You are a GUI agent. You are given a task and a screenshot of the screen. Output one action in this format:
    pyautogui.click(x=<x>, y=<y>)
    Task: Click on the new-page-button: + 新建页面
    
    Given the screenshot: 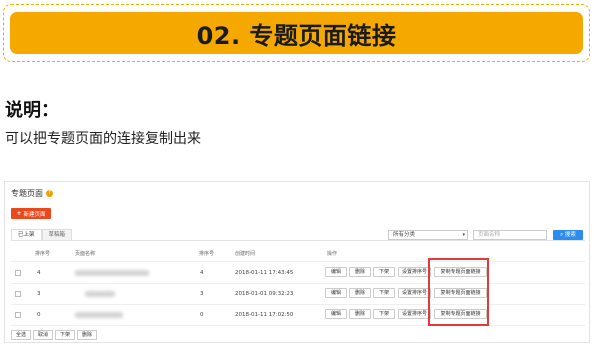 What is the action you would take?
    pyautogui.click(x=31, y=213)
    